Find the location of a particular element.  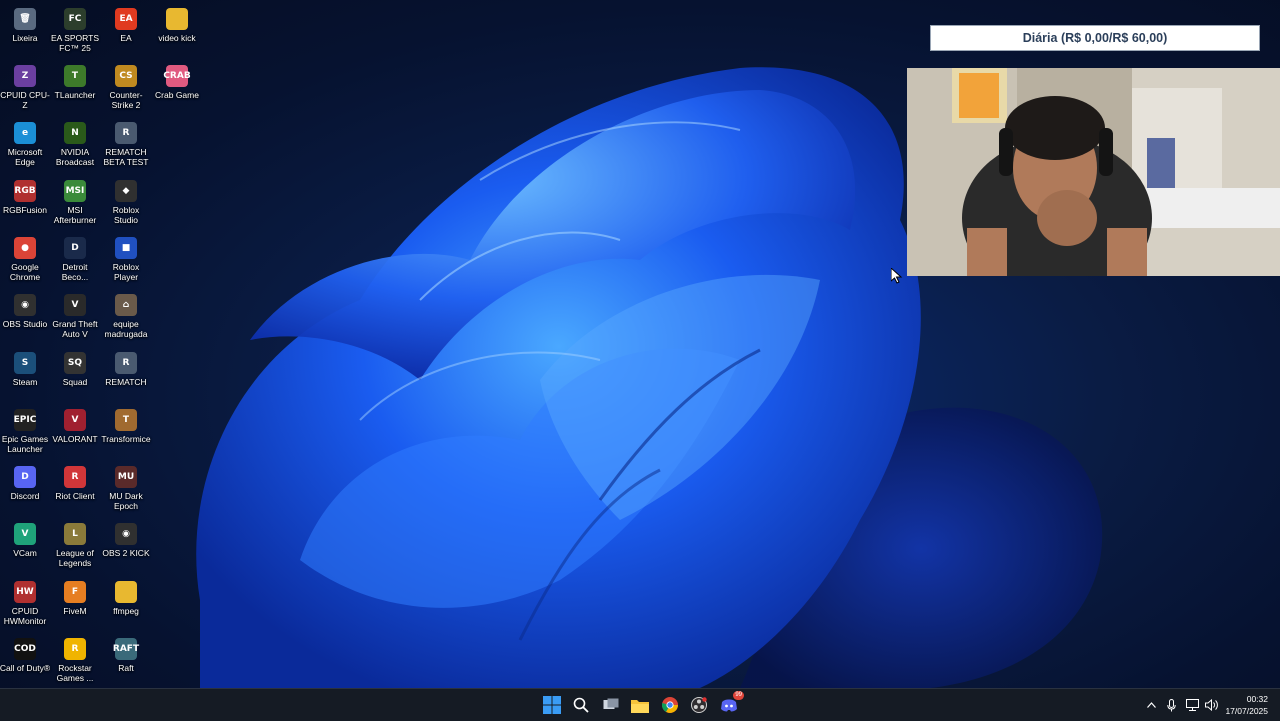

desktop-icon: R REMATCH is located at coordinates (126, 375).